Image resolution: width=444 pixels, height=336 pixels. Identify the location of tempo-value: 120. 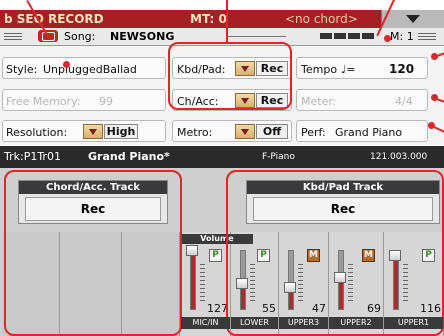
(402, 69).